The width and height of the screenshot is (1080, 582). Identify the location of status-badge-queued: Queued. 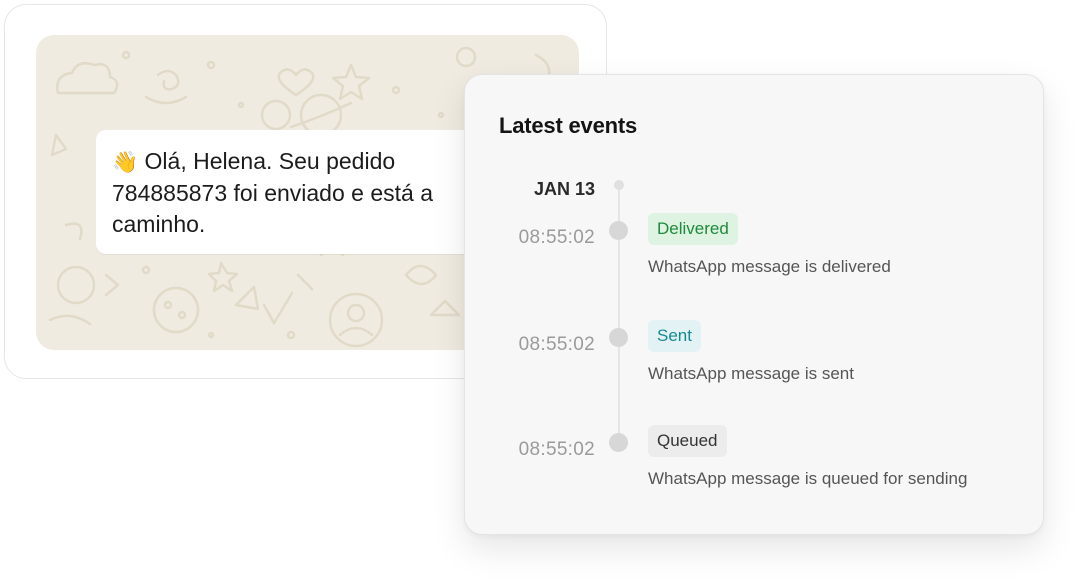
(687, 441).